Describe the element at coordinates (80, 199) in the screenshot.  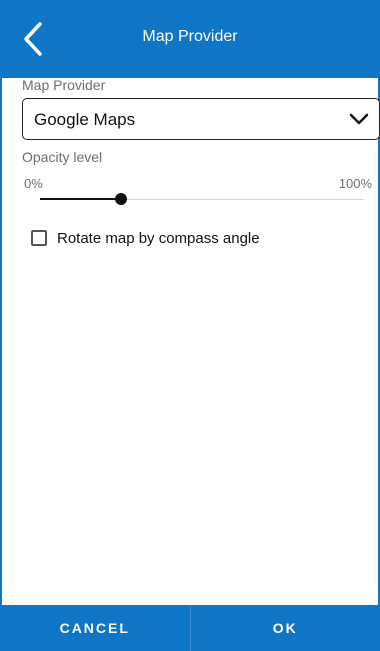
I see `slider-fill` at that location.